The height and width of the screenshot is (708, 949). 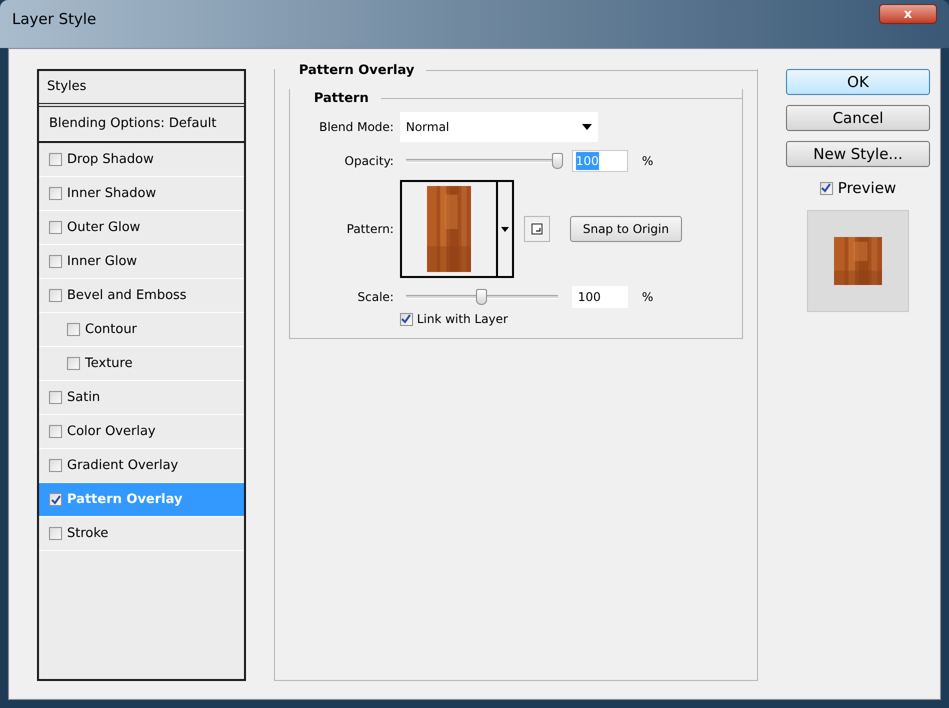 I want to click on pattern-picker, so click(x=457, y=229).